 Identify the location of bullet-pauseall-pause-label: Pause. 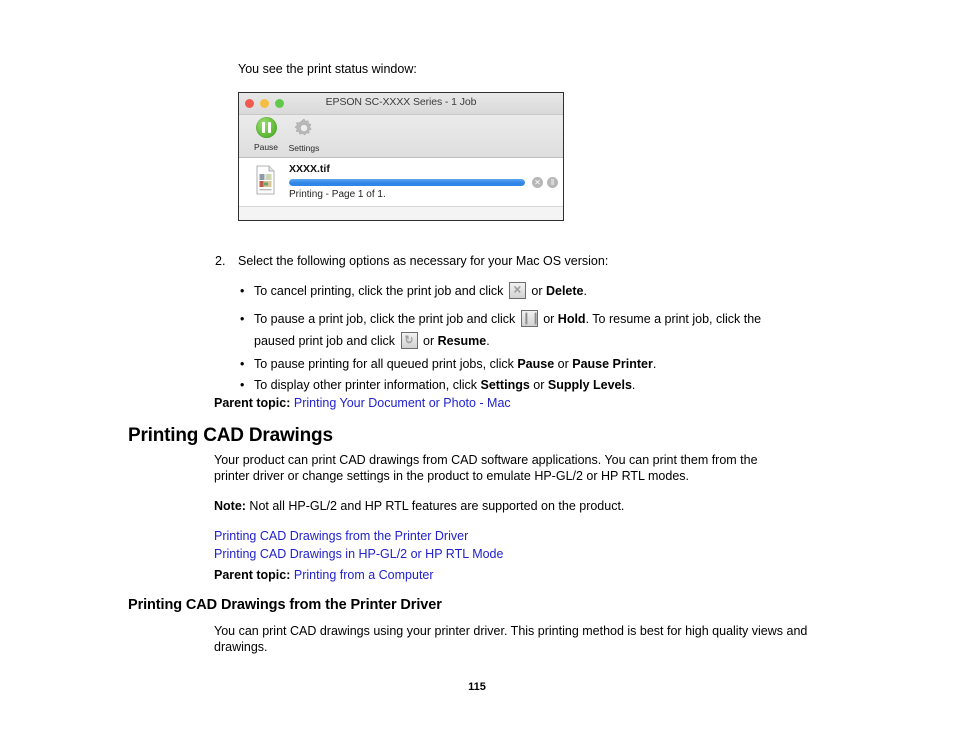
(536, 364).